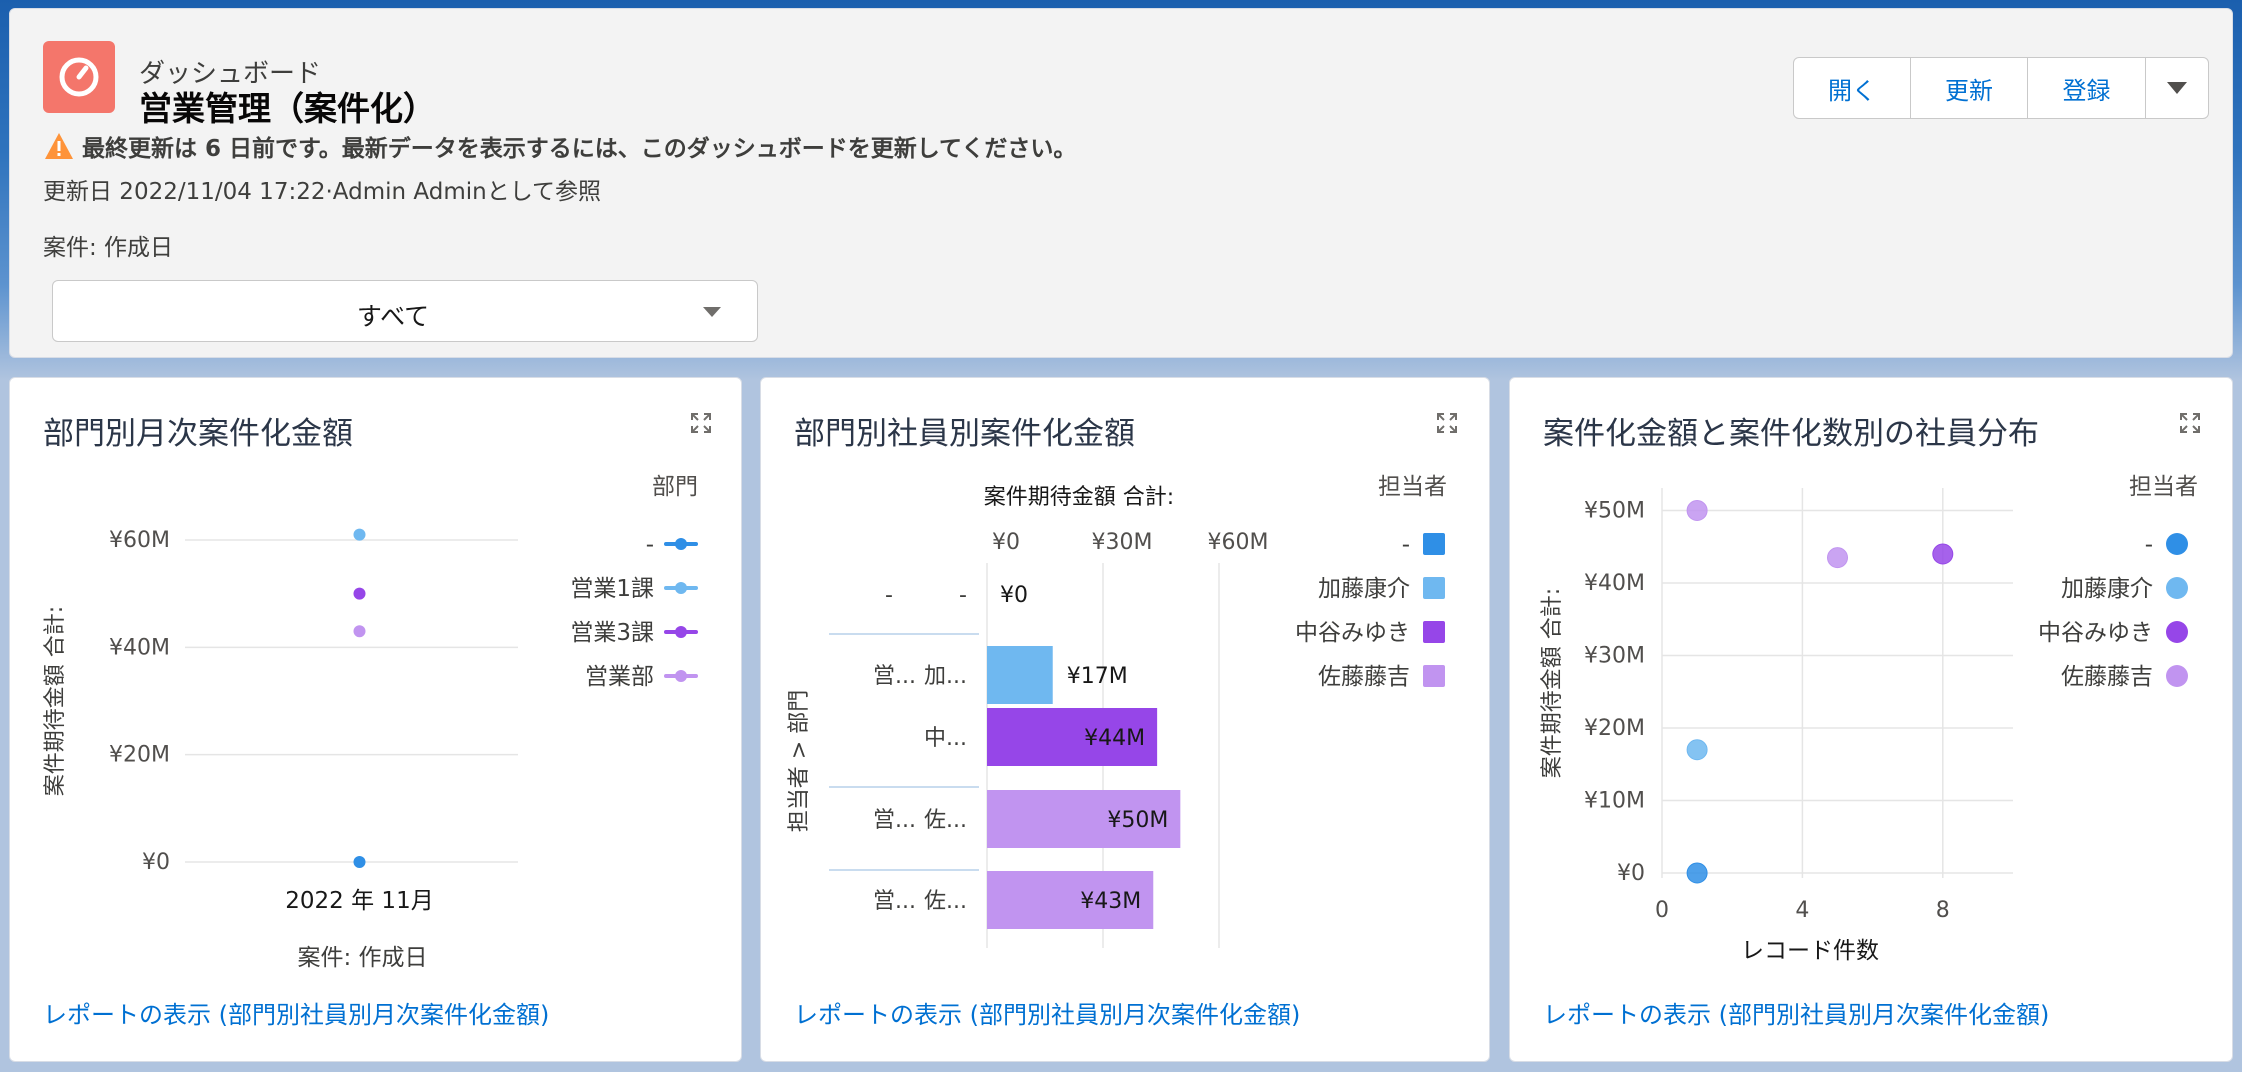  I want to click on more-actions-button, so click(2177, 88).